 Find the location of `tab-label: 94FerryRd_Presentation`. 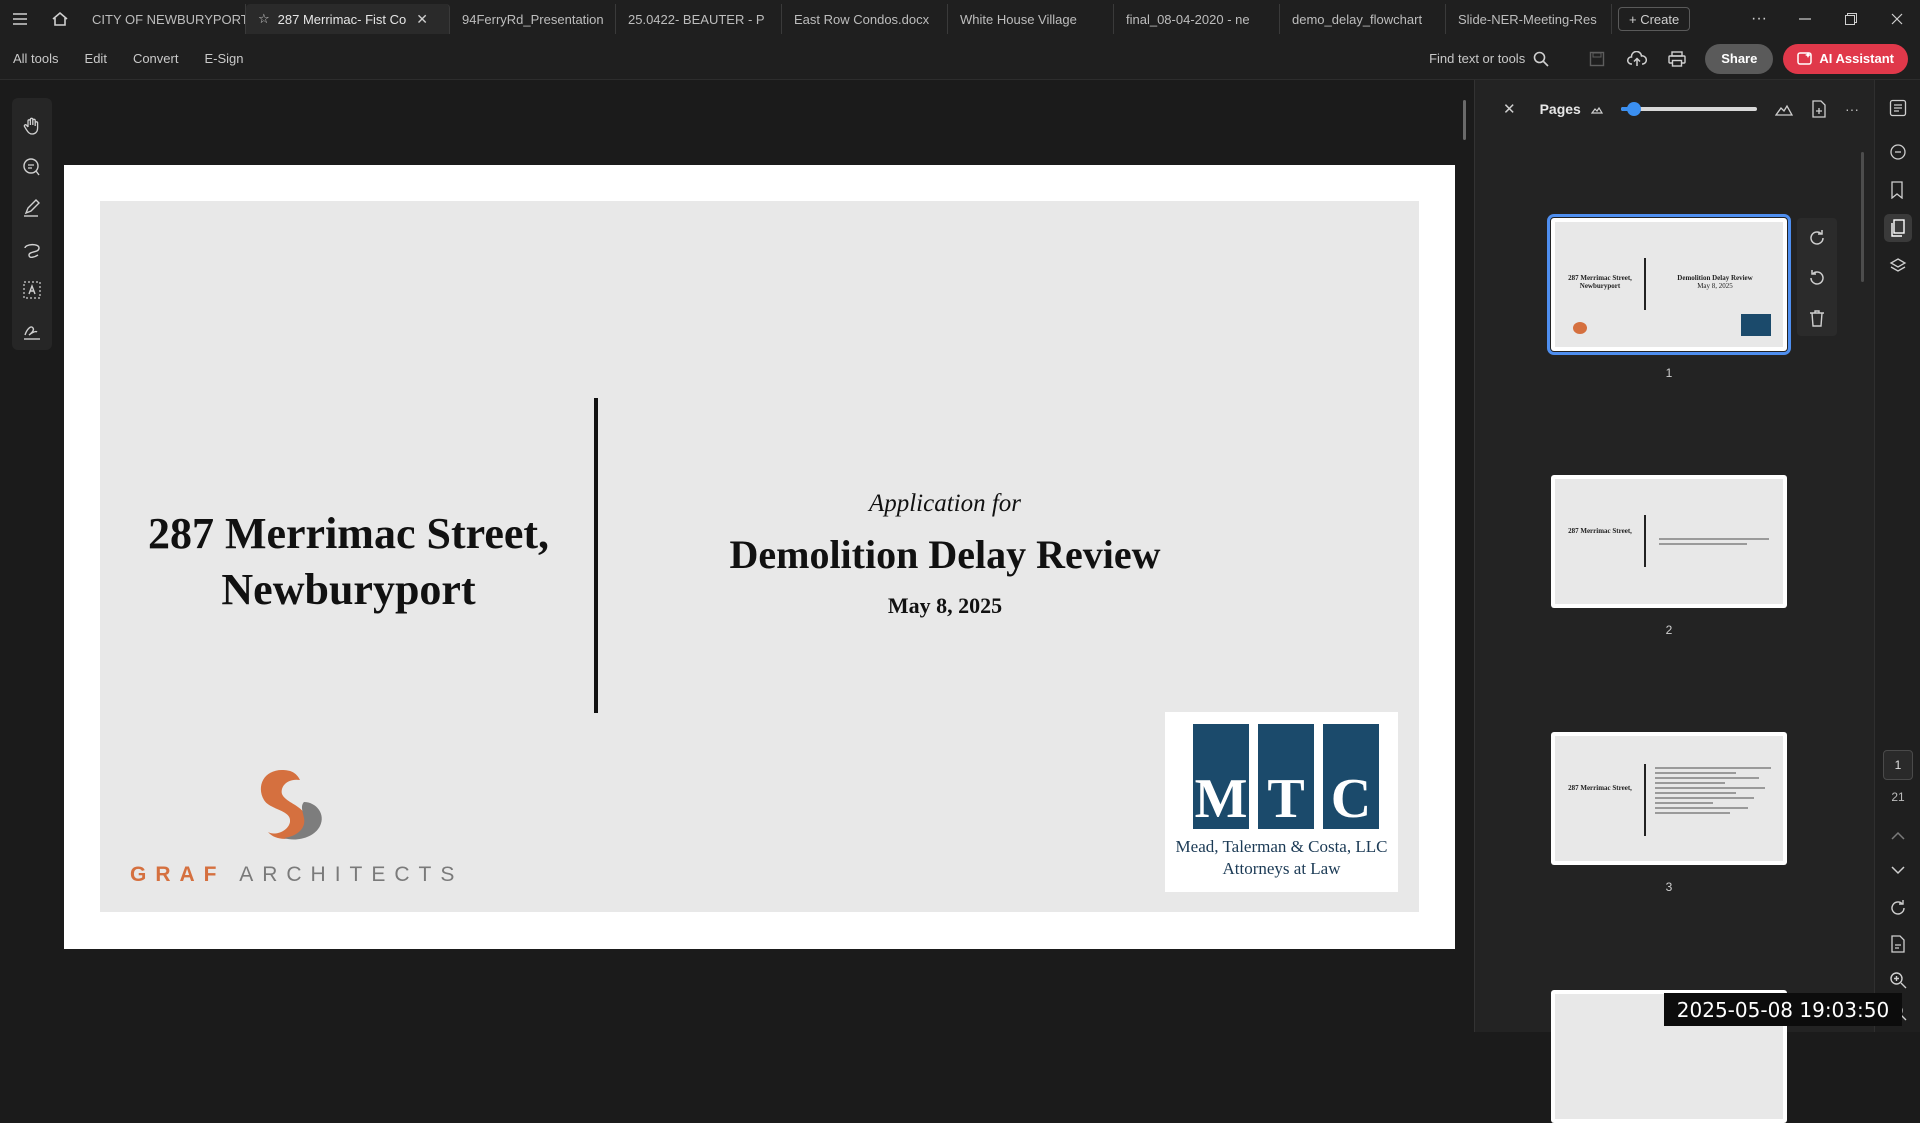

tab-label: 94FerryRd_Presentation is located at coordinates (533, 19).